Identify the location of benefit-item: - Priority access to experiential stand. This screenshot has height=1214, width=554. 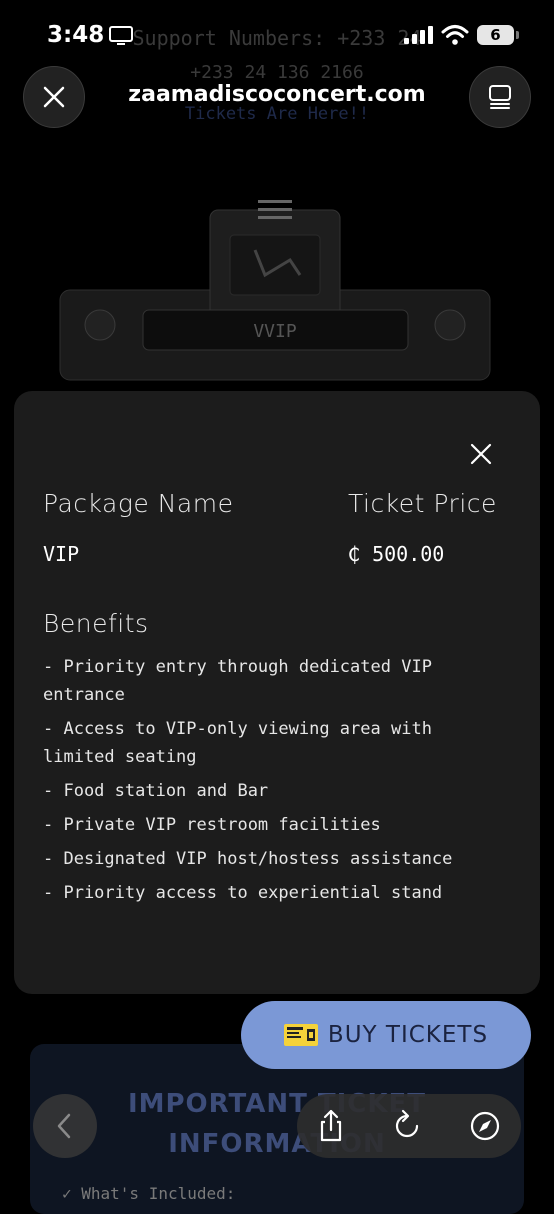
(243, 893).